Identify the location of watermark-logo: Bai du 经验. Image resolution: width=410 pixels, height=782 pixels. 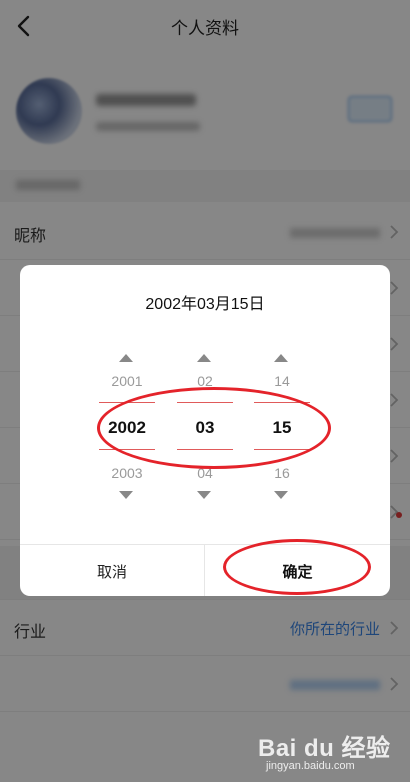
(324, 748).